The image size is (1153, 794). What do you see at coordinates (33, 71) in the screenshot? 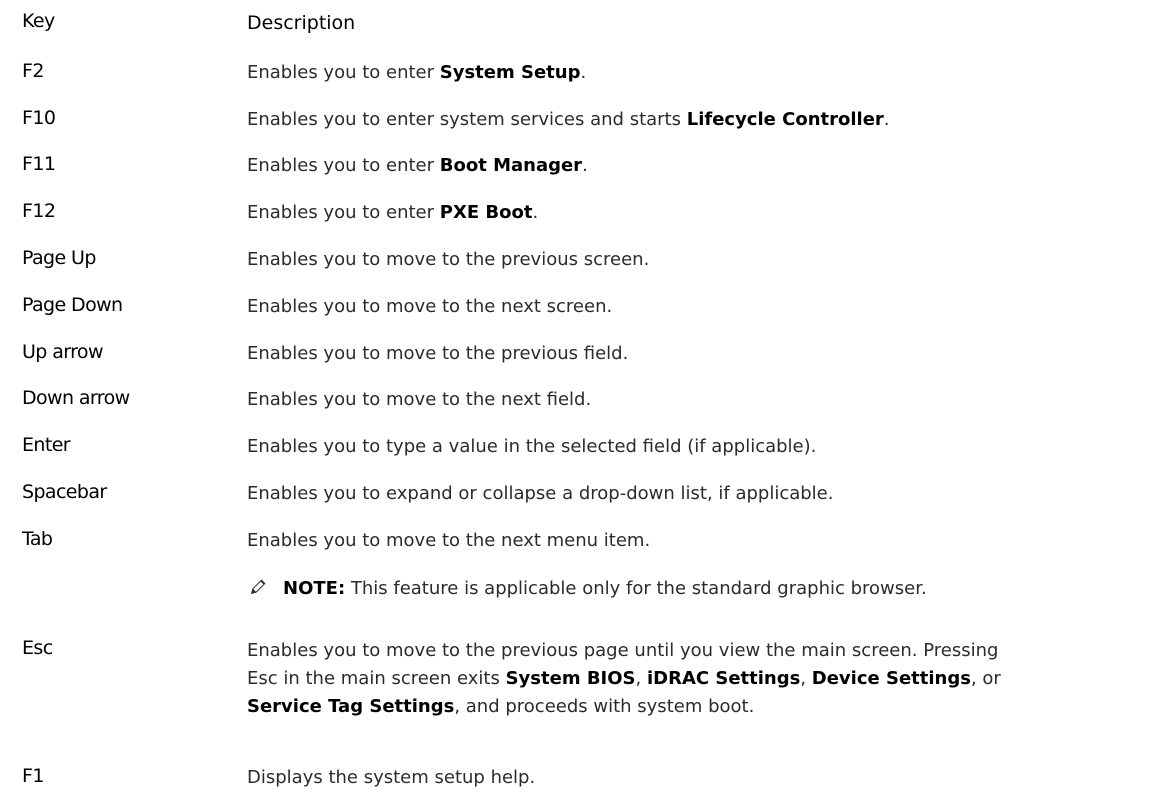
I see `row-key: F2` at bounding box center [33, 71].